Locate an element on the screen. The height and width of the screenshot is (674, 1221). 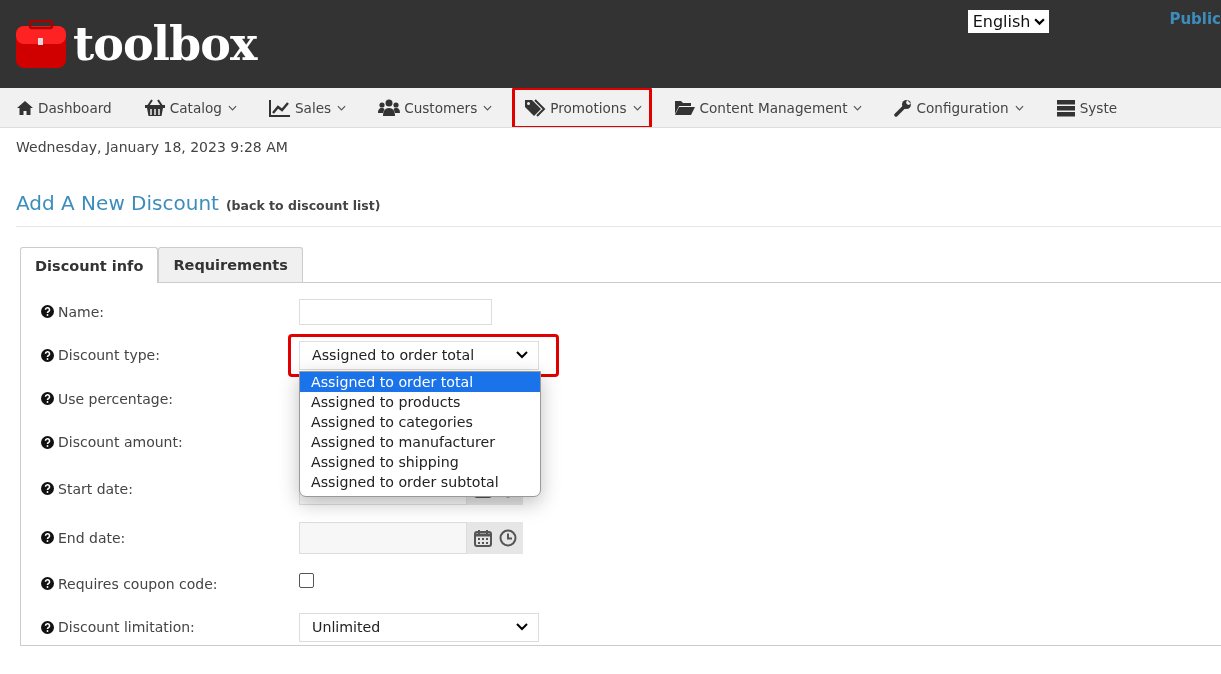
field-label: Requires coupon code: is located at coordinates (138, 583).